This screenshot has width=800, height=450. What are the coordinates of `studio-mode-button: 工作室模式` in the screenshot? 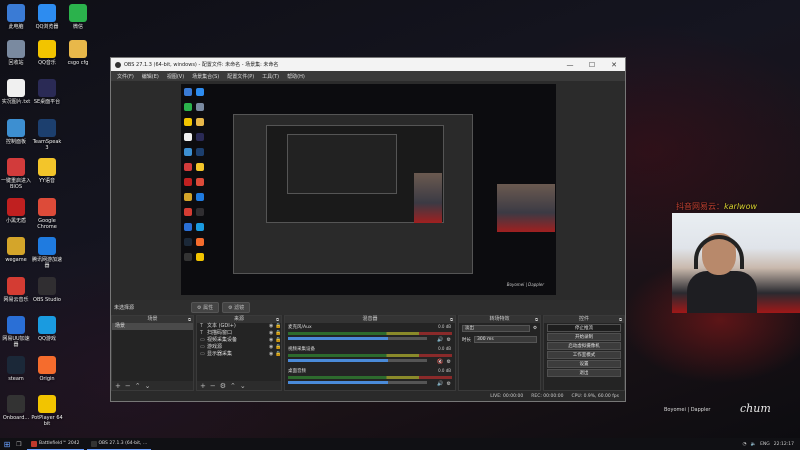 It's located at (584, 355).